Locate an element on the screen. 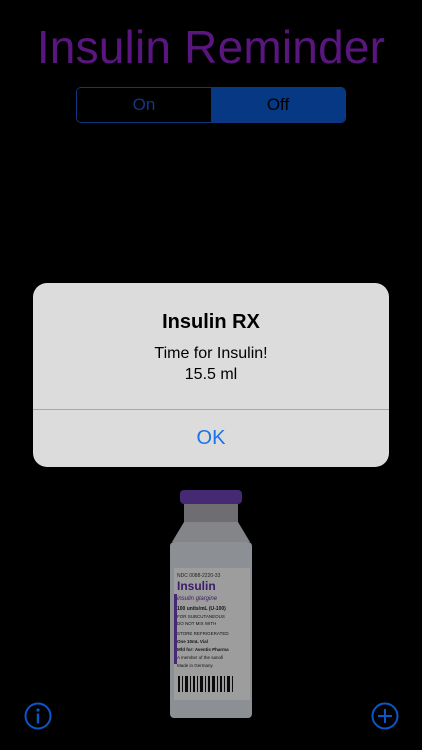 The height and width of the screenshot is (750, 422). alert-message-line2: 15.5 ml is located at coordinates (211, 374).